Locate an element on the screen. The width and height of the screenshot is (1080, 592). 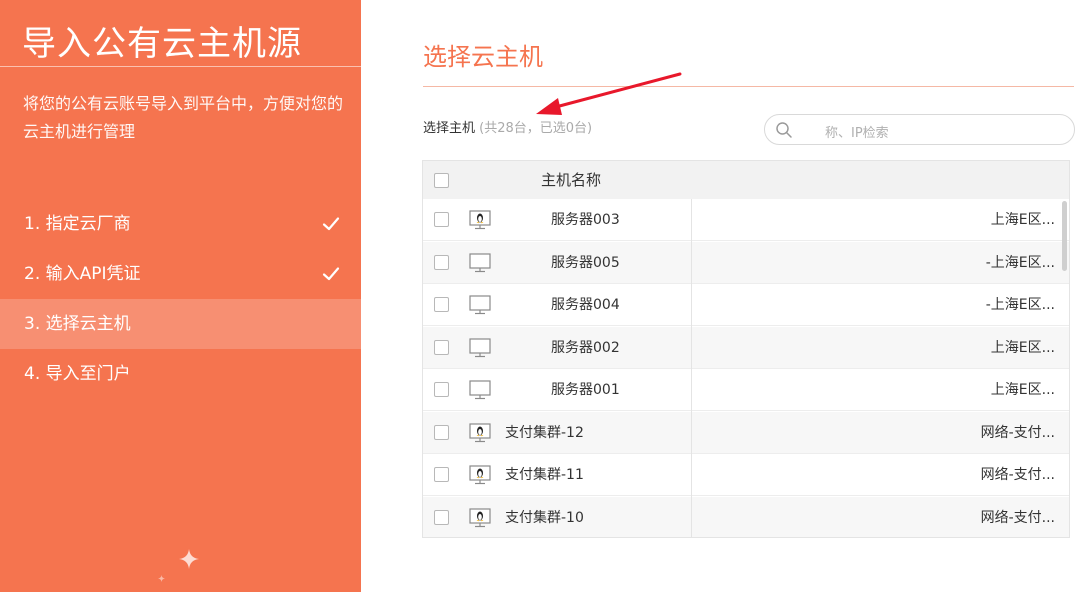
step-3: 3. 选择云主机 is located at coordinates (180, 324).